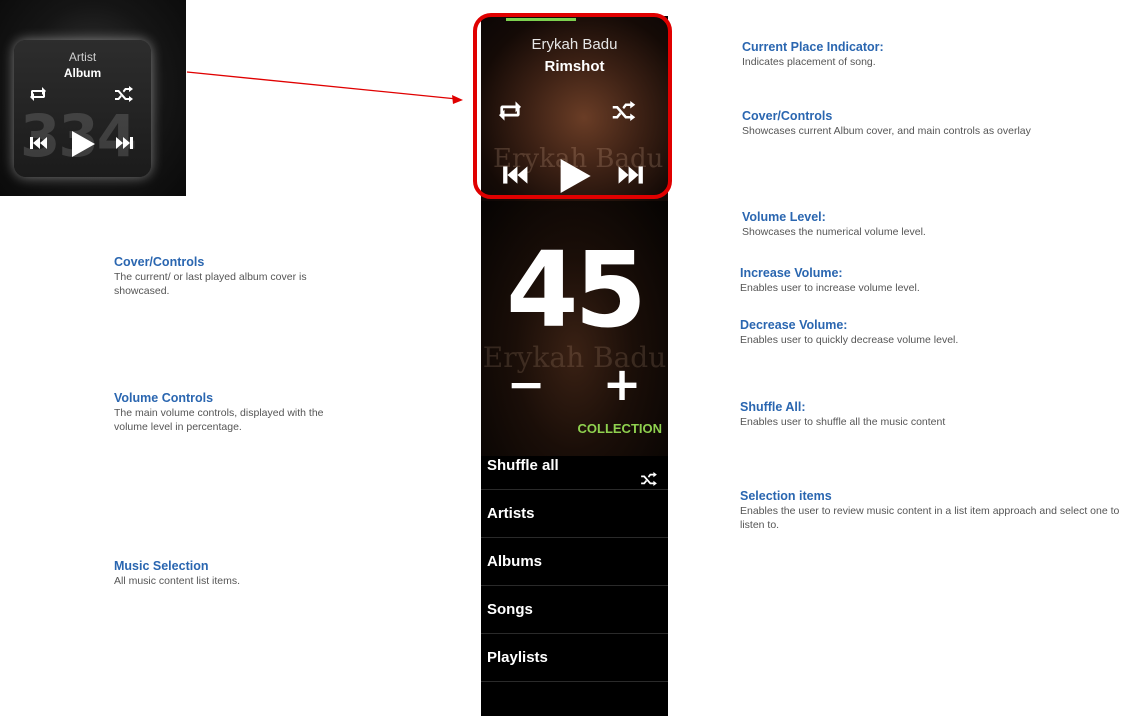  Describe the element at coordinates (784, 217) in the screenshot. I see `annotation-title: Volume Level:` at that location.